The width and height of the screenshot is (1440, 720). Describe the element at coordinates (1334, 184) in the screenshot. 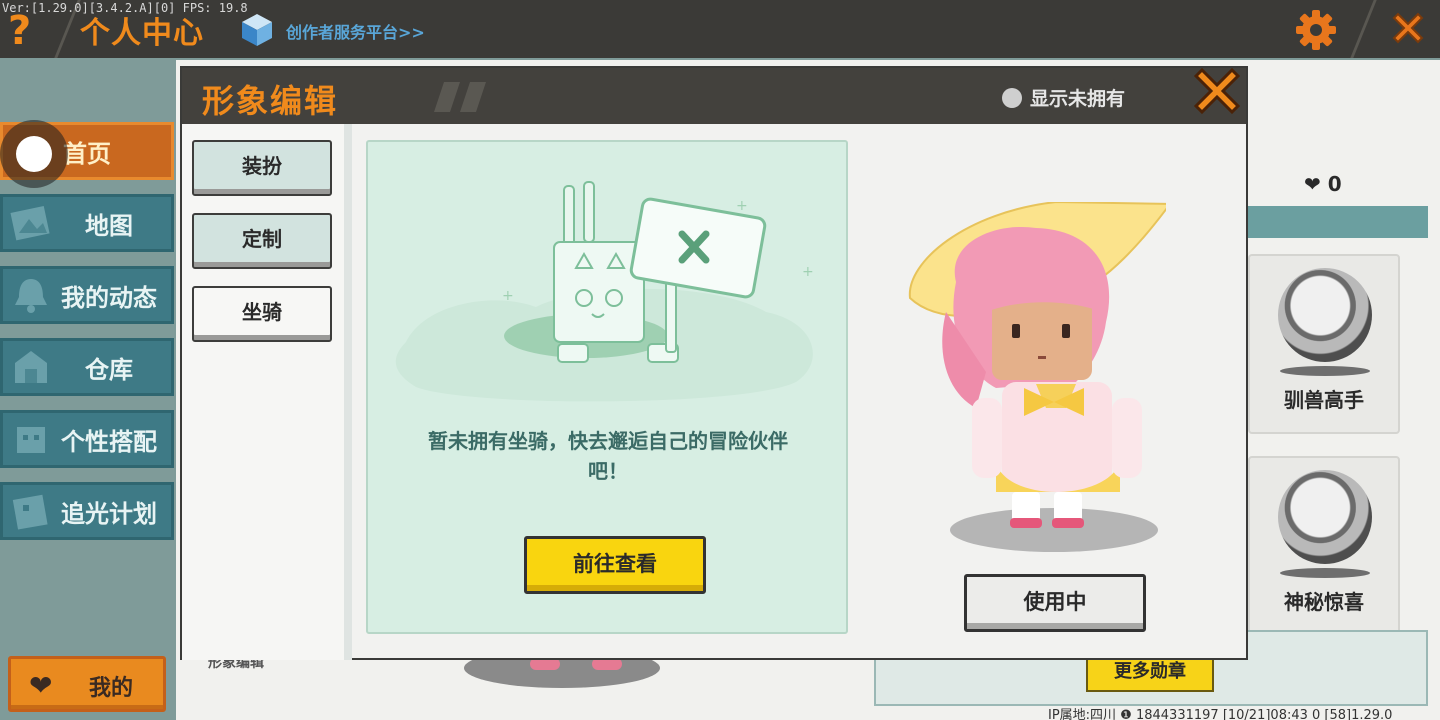

I see `likes-count: 0` at that location.